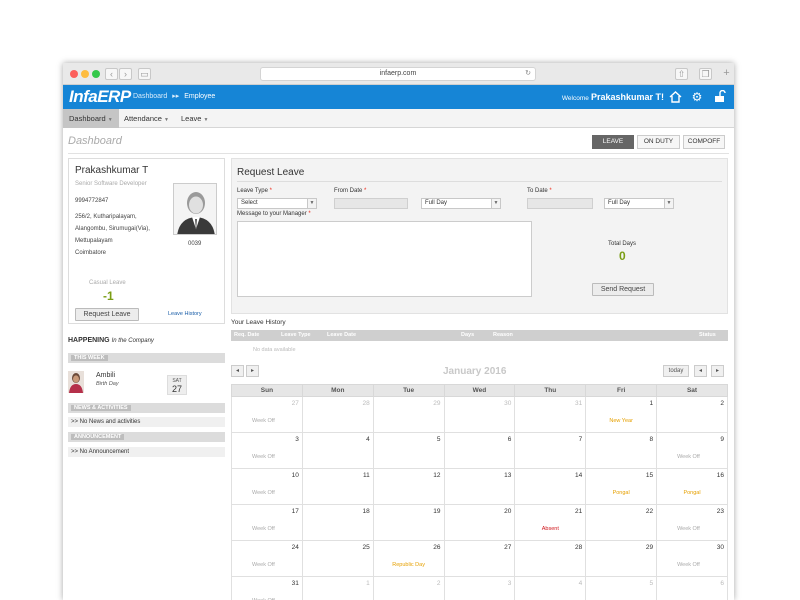  I want to click on leave-type-select: Select ▼, so click(277, 203).